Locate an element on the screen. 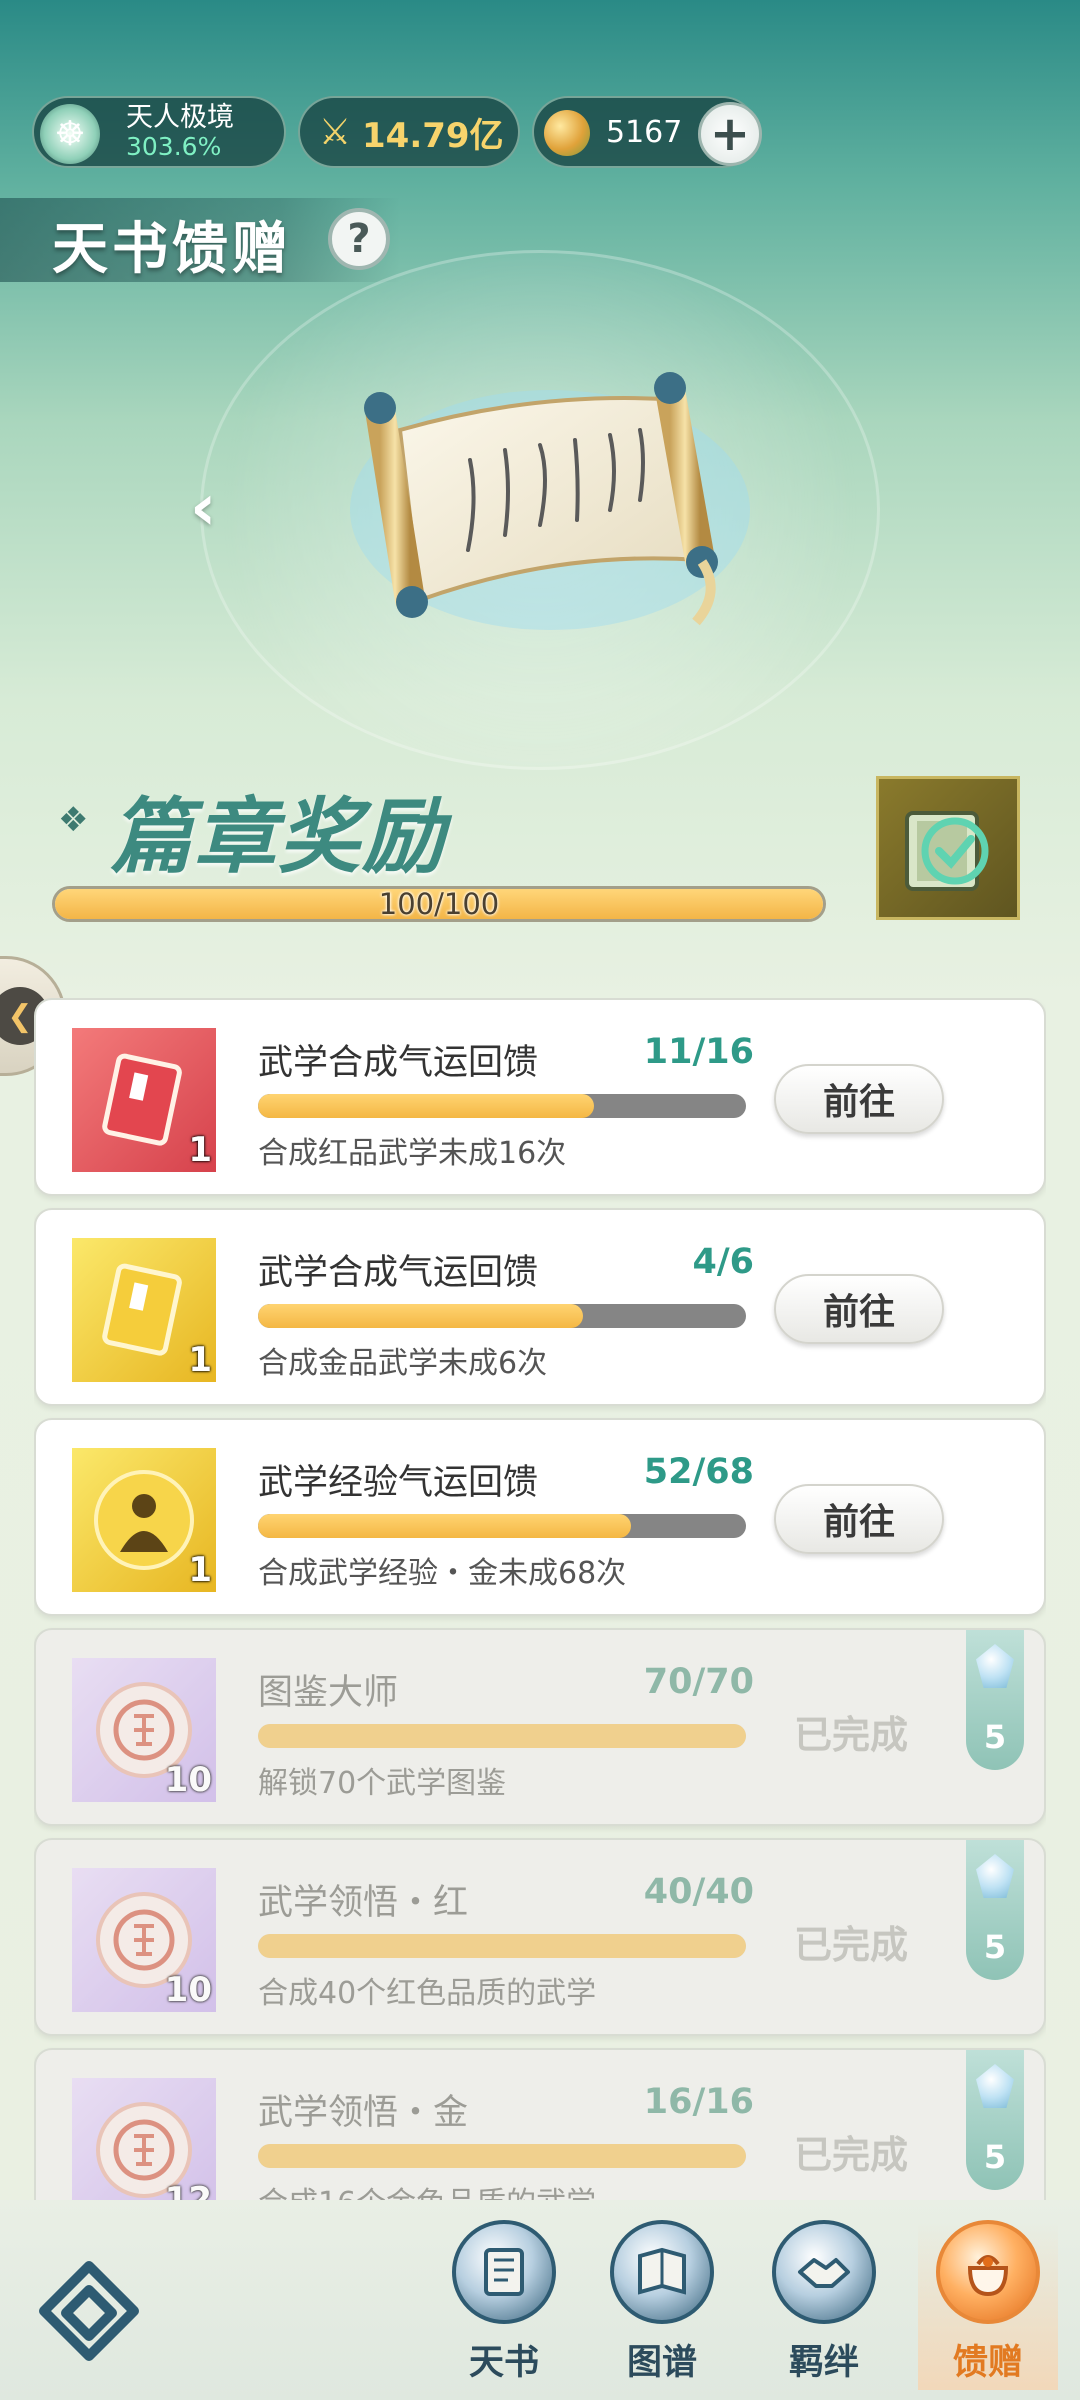 The height and width of the screenshot is (2400, 1080). tab-jiban: 羁绊 is located at coordinates (824, 2305).